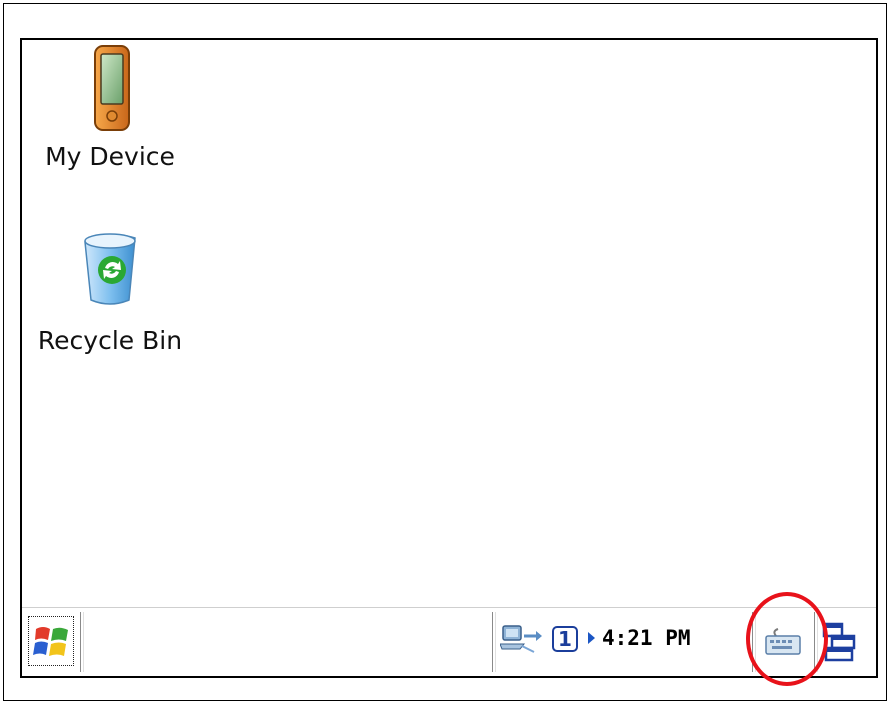  I want to click on desktop-icon-label: My Device, so click(110, 156).